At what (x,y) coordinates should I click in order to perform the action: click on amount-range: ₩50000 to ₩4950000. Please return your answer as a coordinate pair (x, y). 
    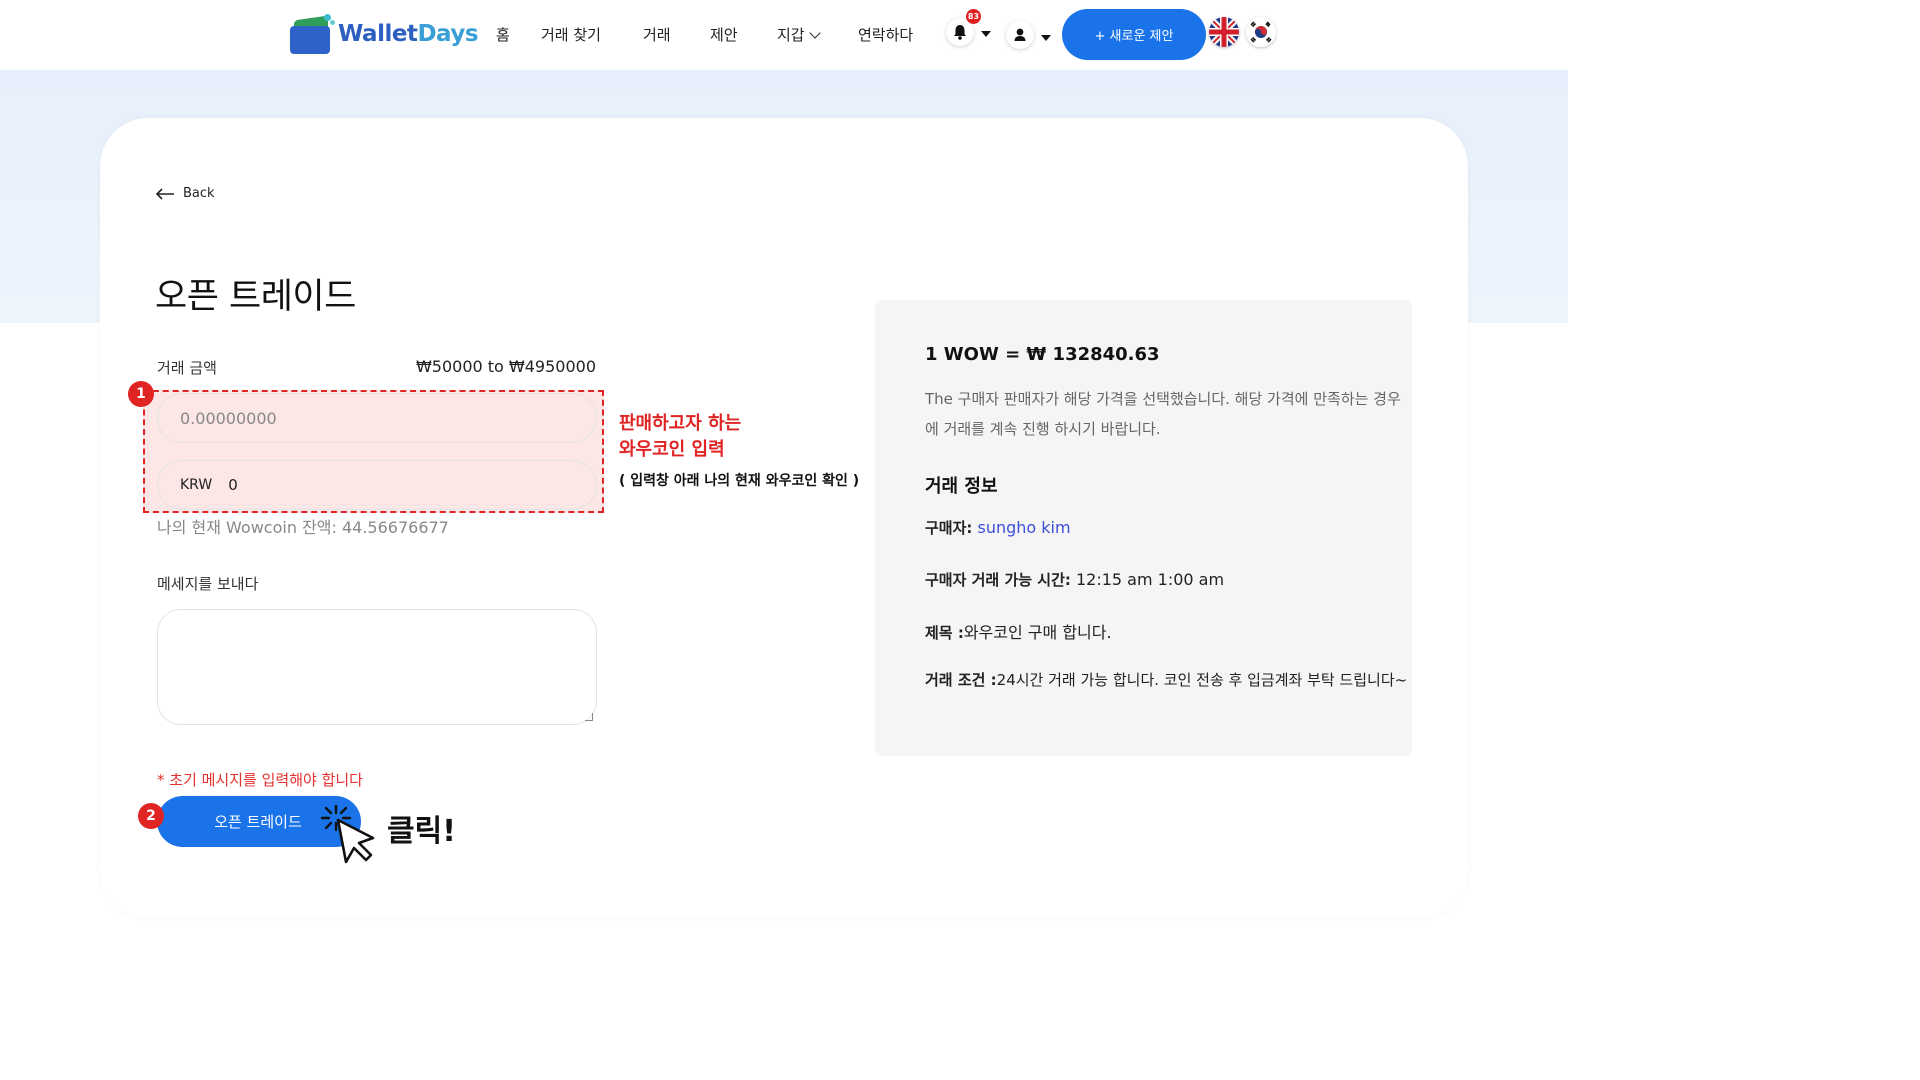
    Looking at the image, I should click on (505, 366).